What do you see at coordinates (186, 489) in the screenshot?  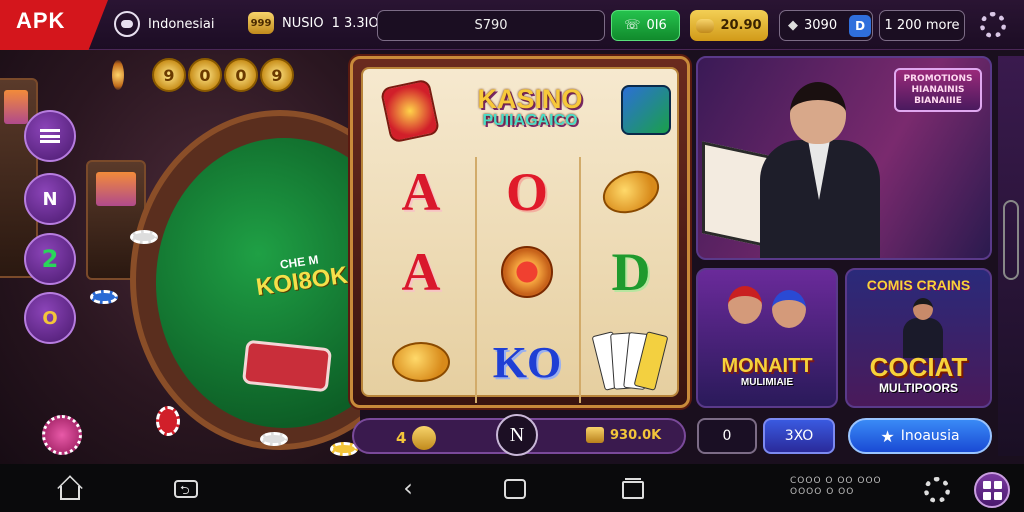 I see `return-icon: ⮌` at bounding box center [186, 489].